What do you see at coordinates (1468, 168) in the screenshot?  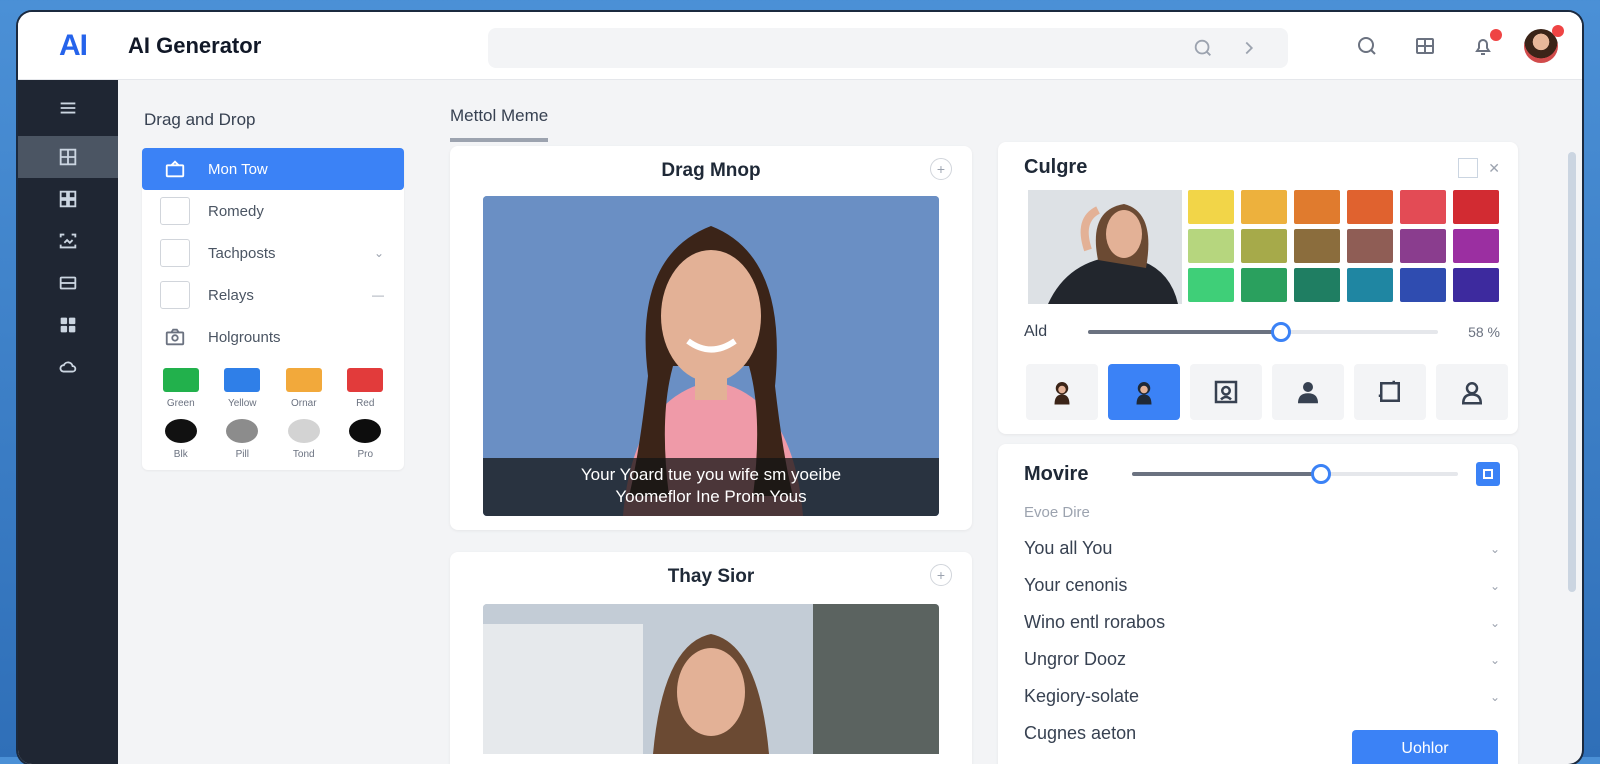 I see `expand-icon` at bounding box center [1468, 168].